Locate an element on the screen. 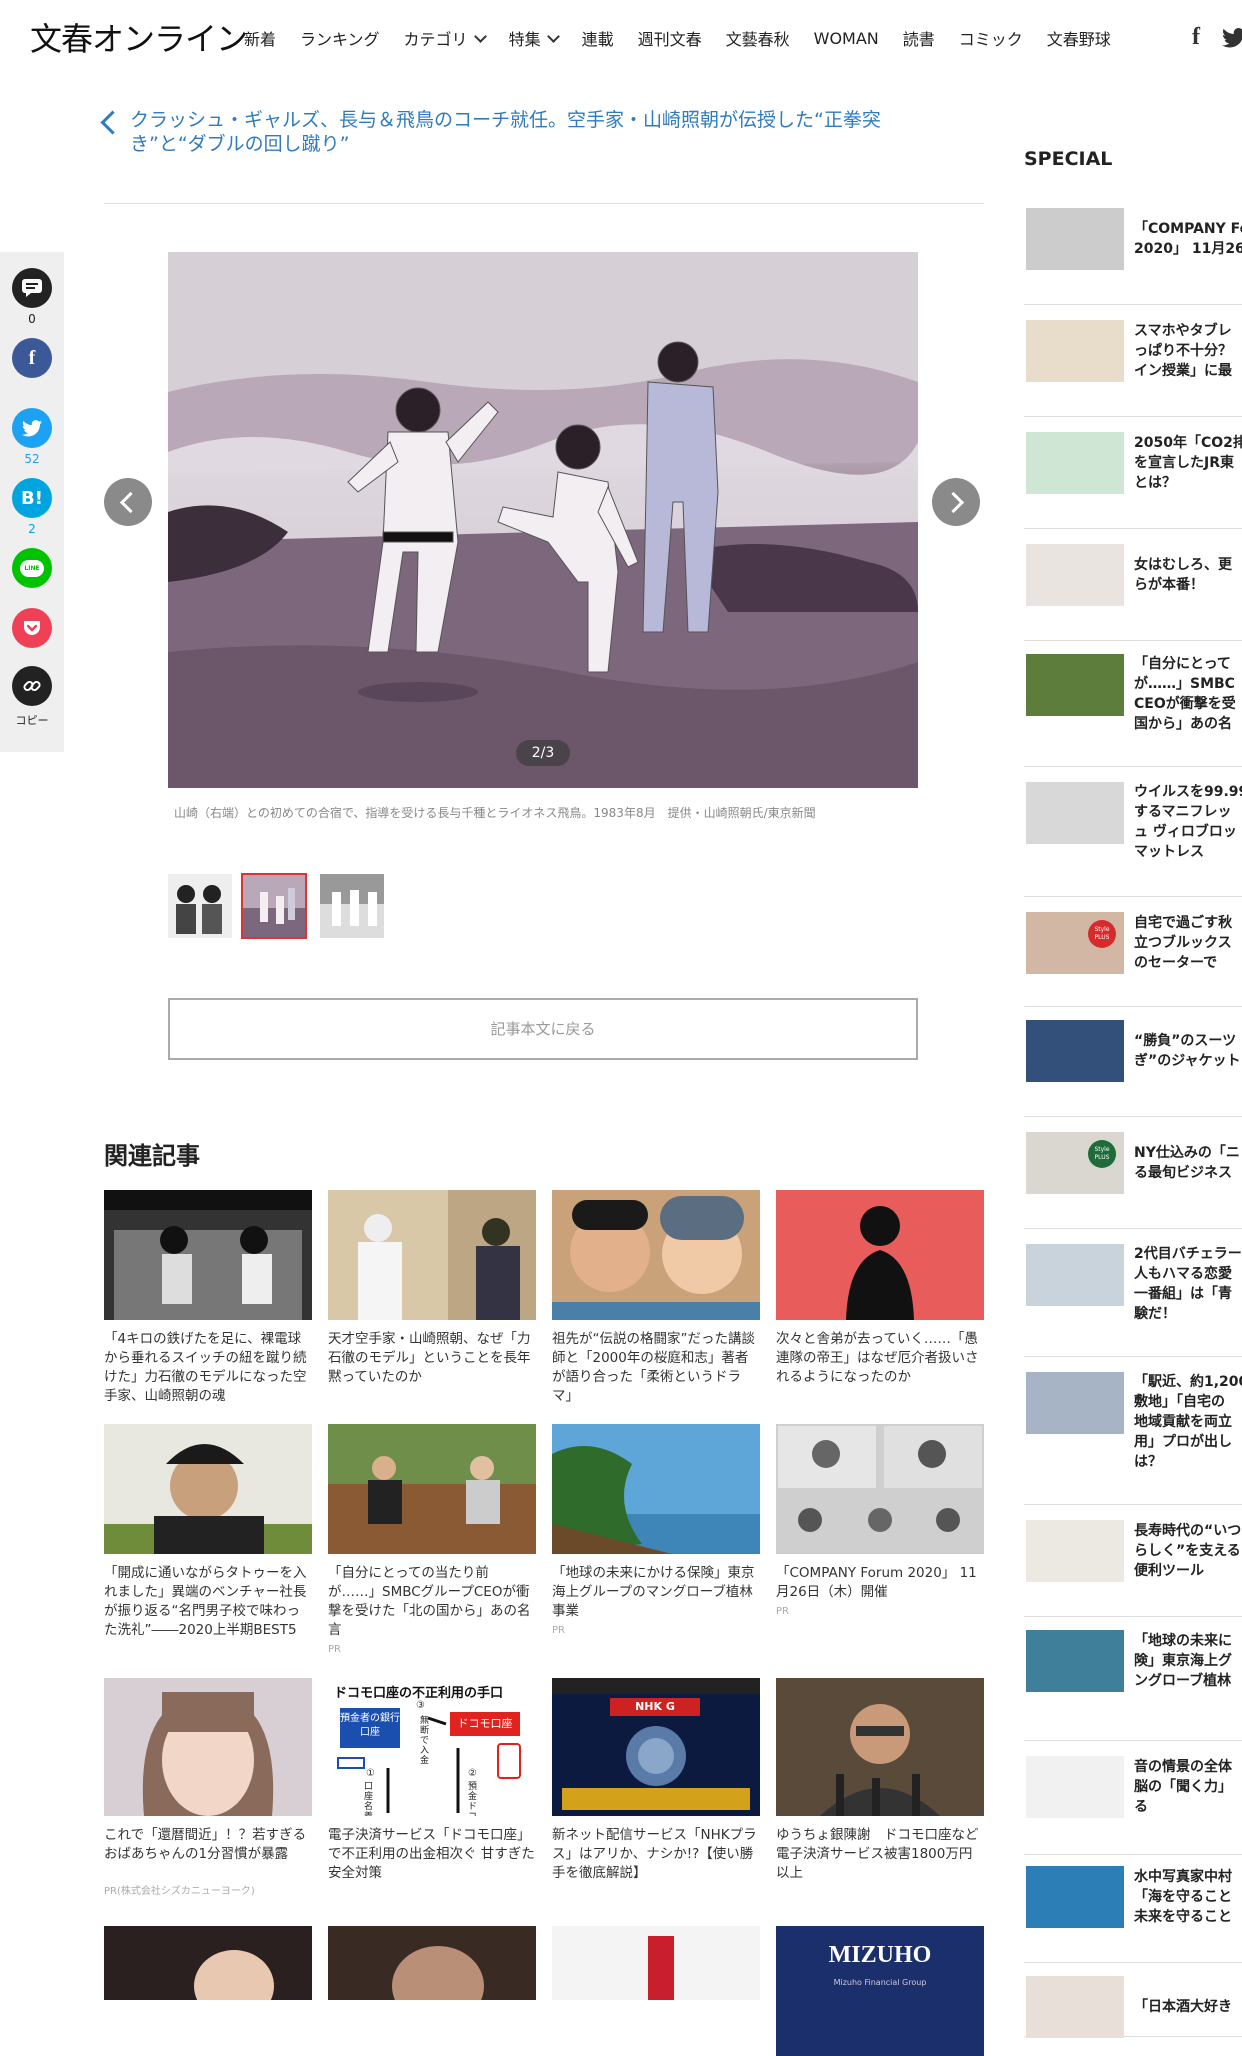 This screenshot has width=1242, height=2056. special-item: 「COMPANY Fo 2020」 11月26日 is located at coordinates (1133, 256).